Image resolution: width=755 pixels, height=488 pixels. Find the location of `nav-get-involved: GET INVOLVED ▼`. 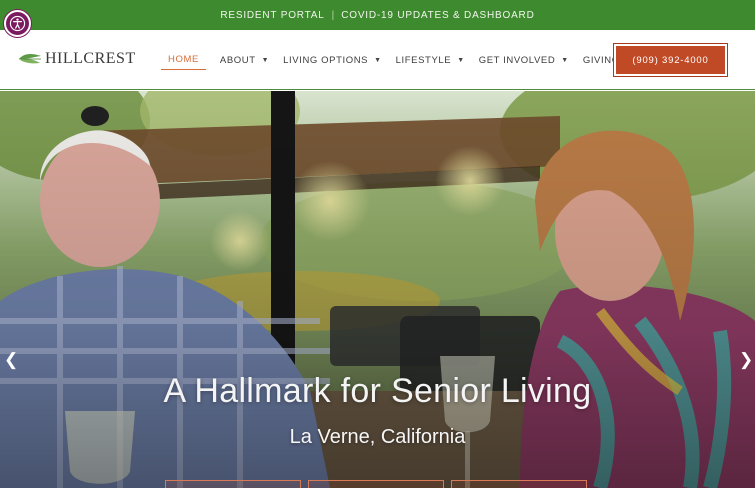

nav-get-involved: GET INVOLVED ▼ is located at coordinates (524, 60).